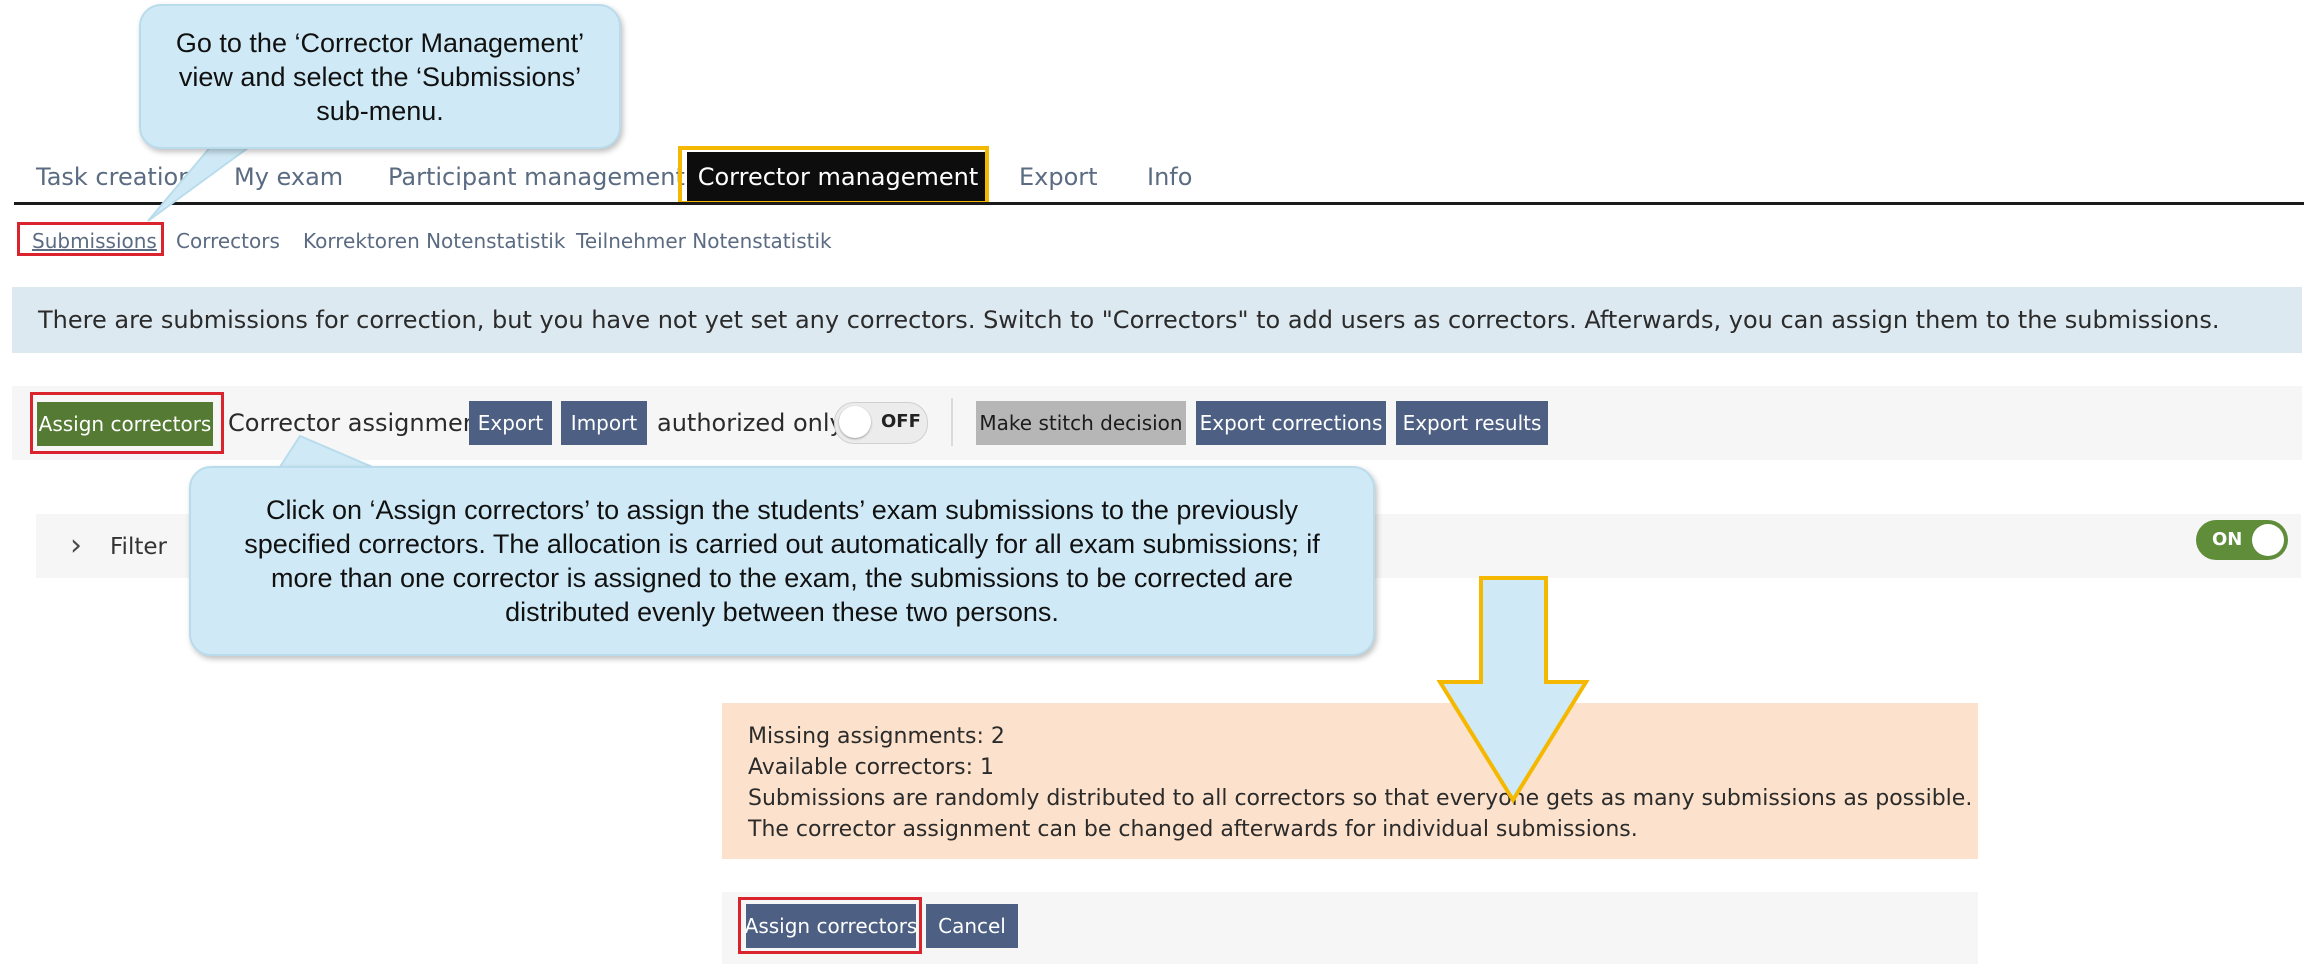 The height and width of the screenshot is (968, 2307). What do you see at coordinates (1513, 690) in the screenshot?
I see `down-arrow-icon` at bounding box center [1513, 690].